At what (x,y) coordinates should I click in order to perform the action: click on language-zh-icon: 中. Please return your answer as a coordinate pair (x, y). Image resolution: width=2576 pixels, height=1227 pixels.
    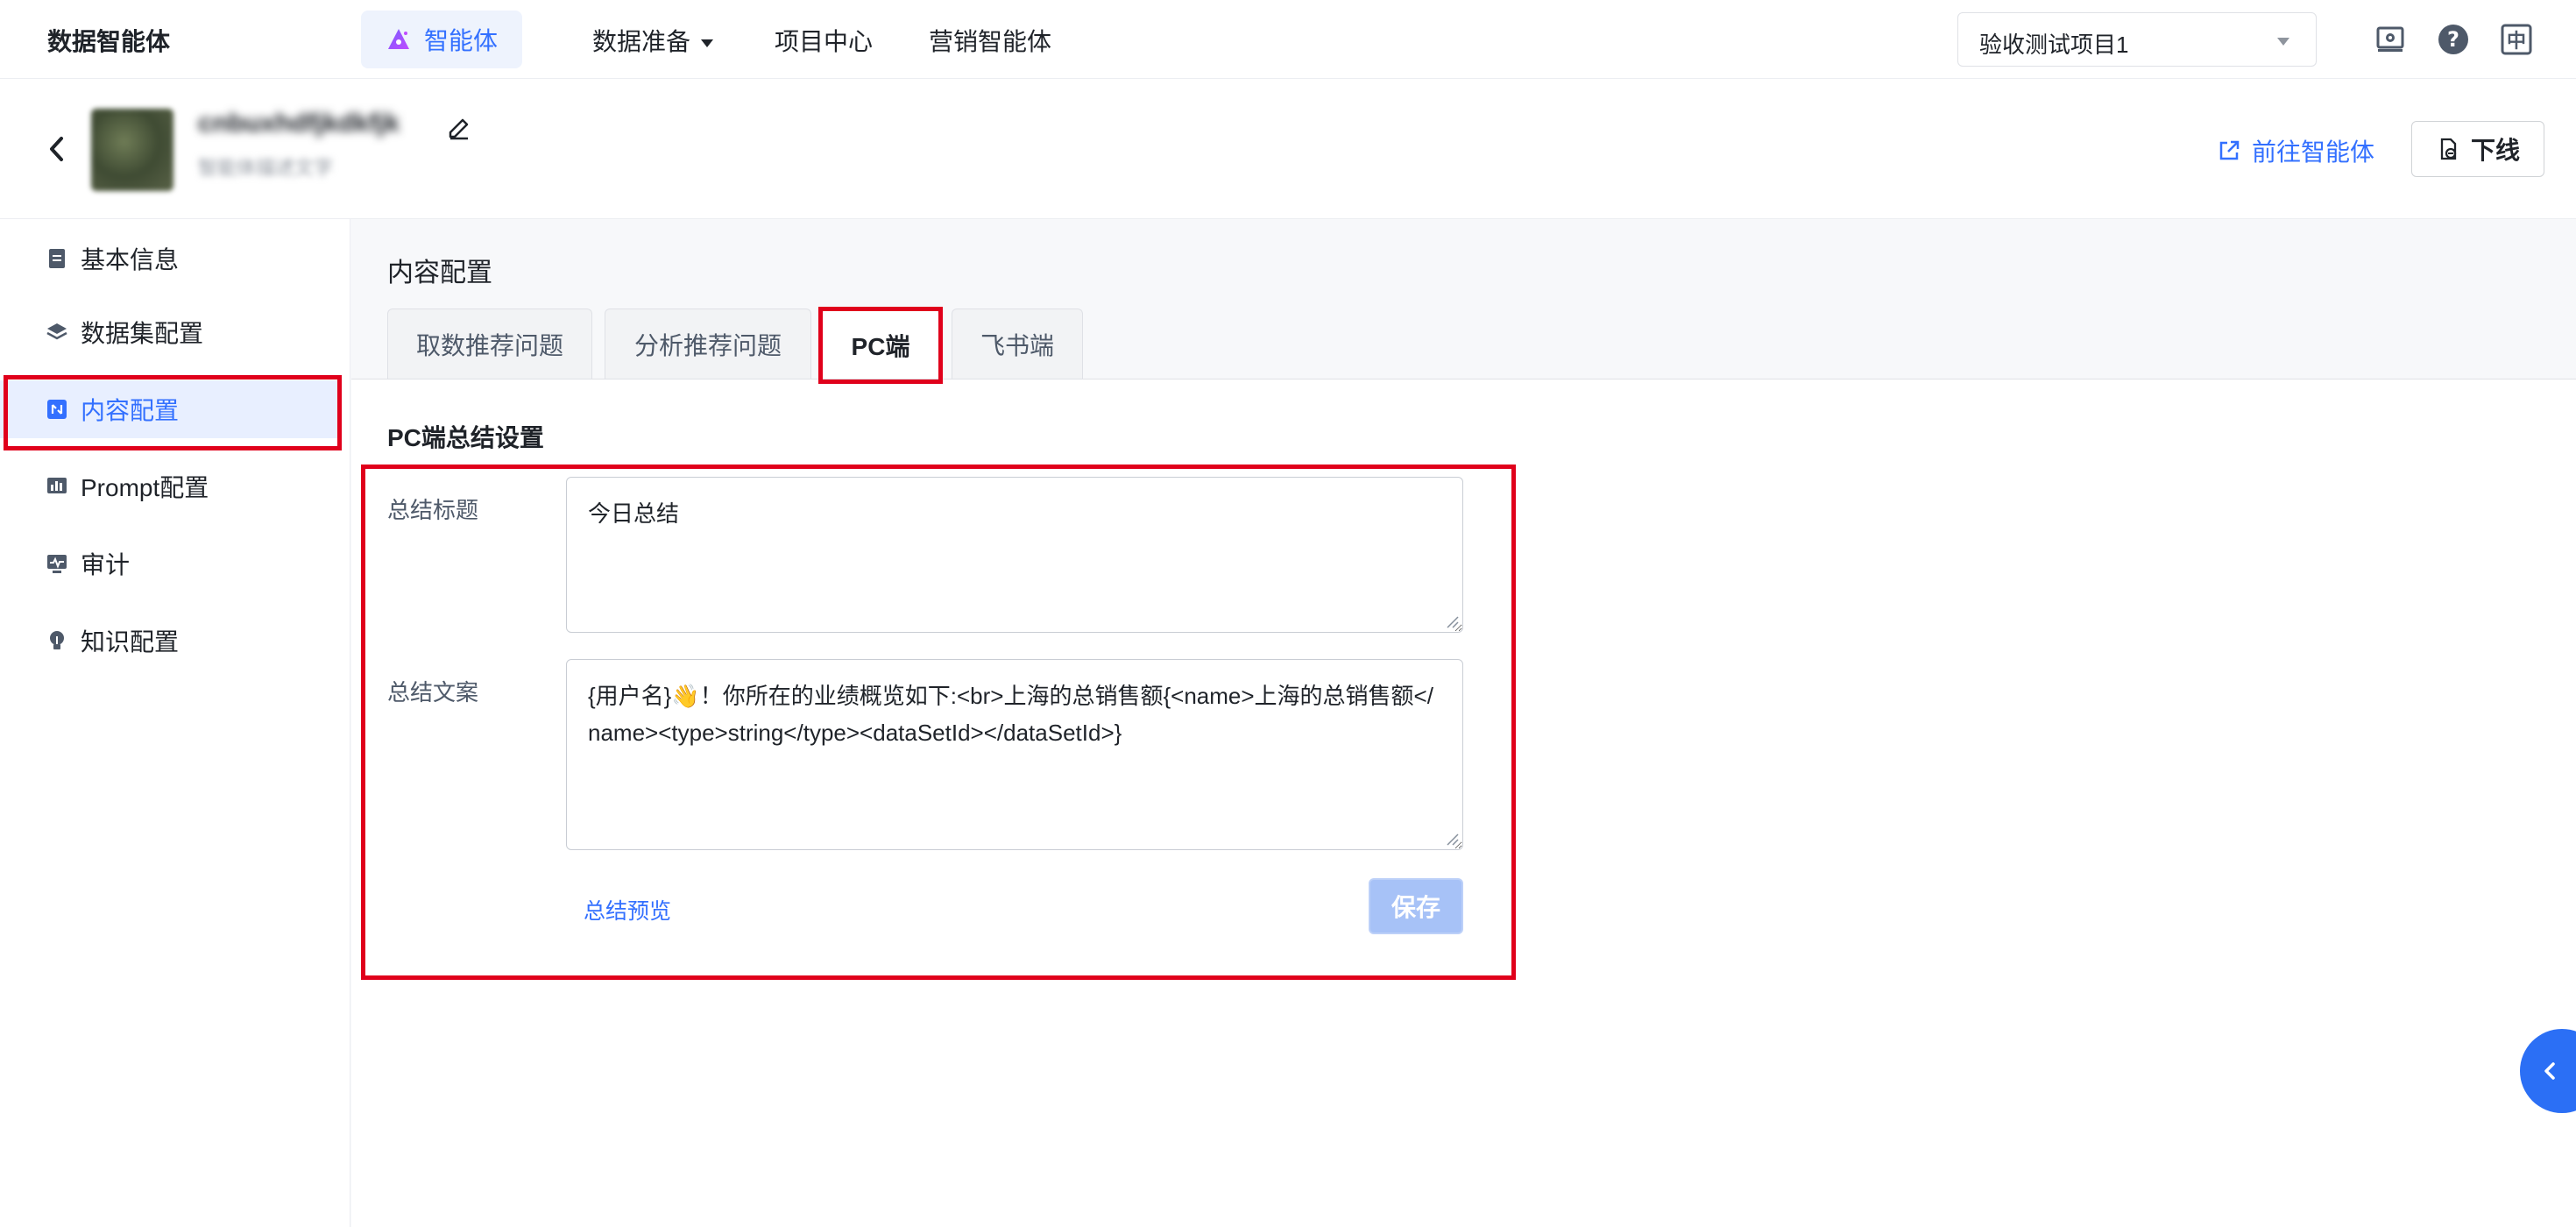
    Looking at the image, I should click on (2516, 39).